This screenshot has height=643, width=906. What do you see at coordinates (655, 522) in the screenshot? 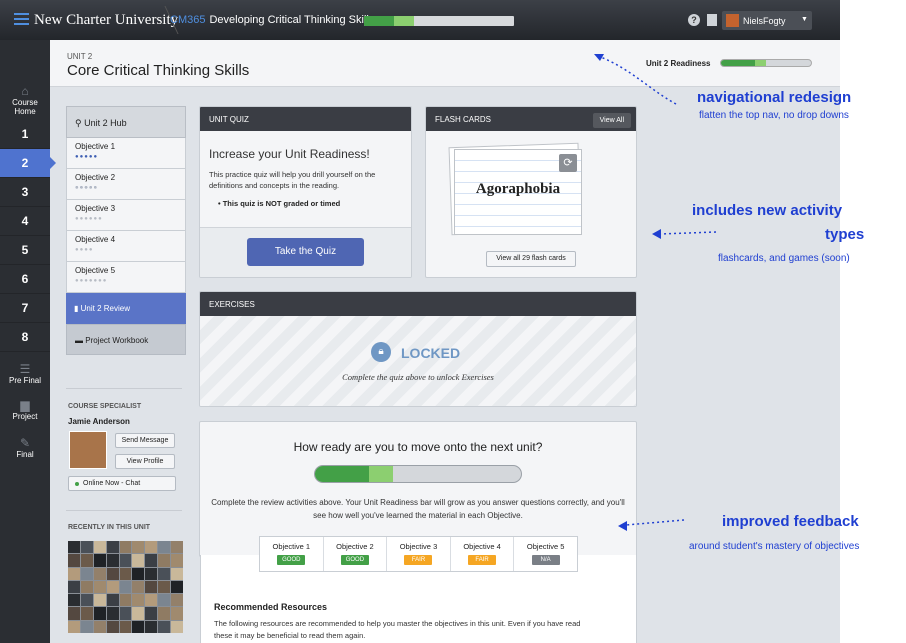
I see `arrow-feedback` at bounding box center [655, 522].